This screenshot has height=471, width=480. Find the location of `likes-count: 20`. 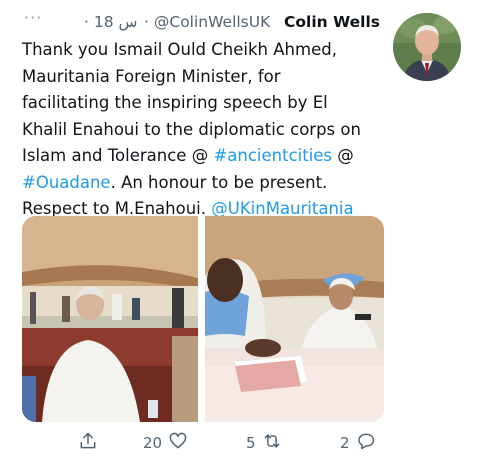

likes-count: 20 is located at coordinates (153, 443).